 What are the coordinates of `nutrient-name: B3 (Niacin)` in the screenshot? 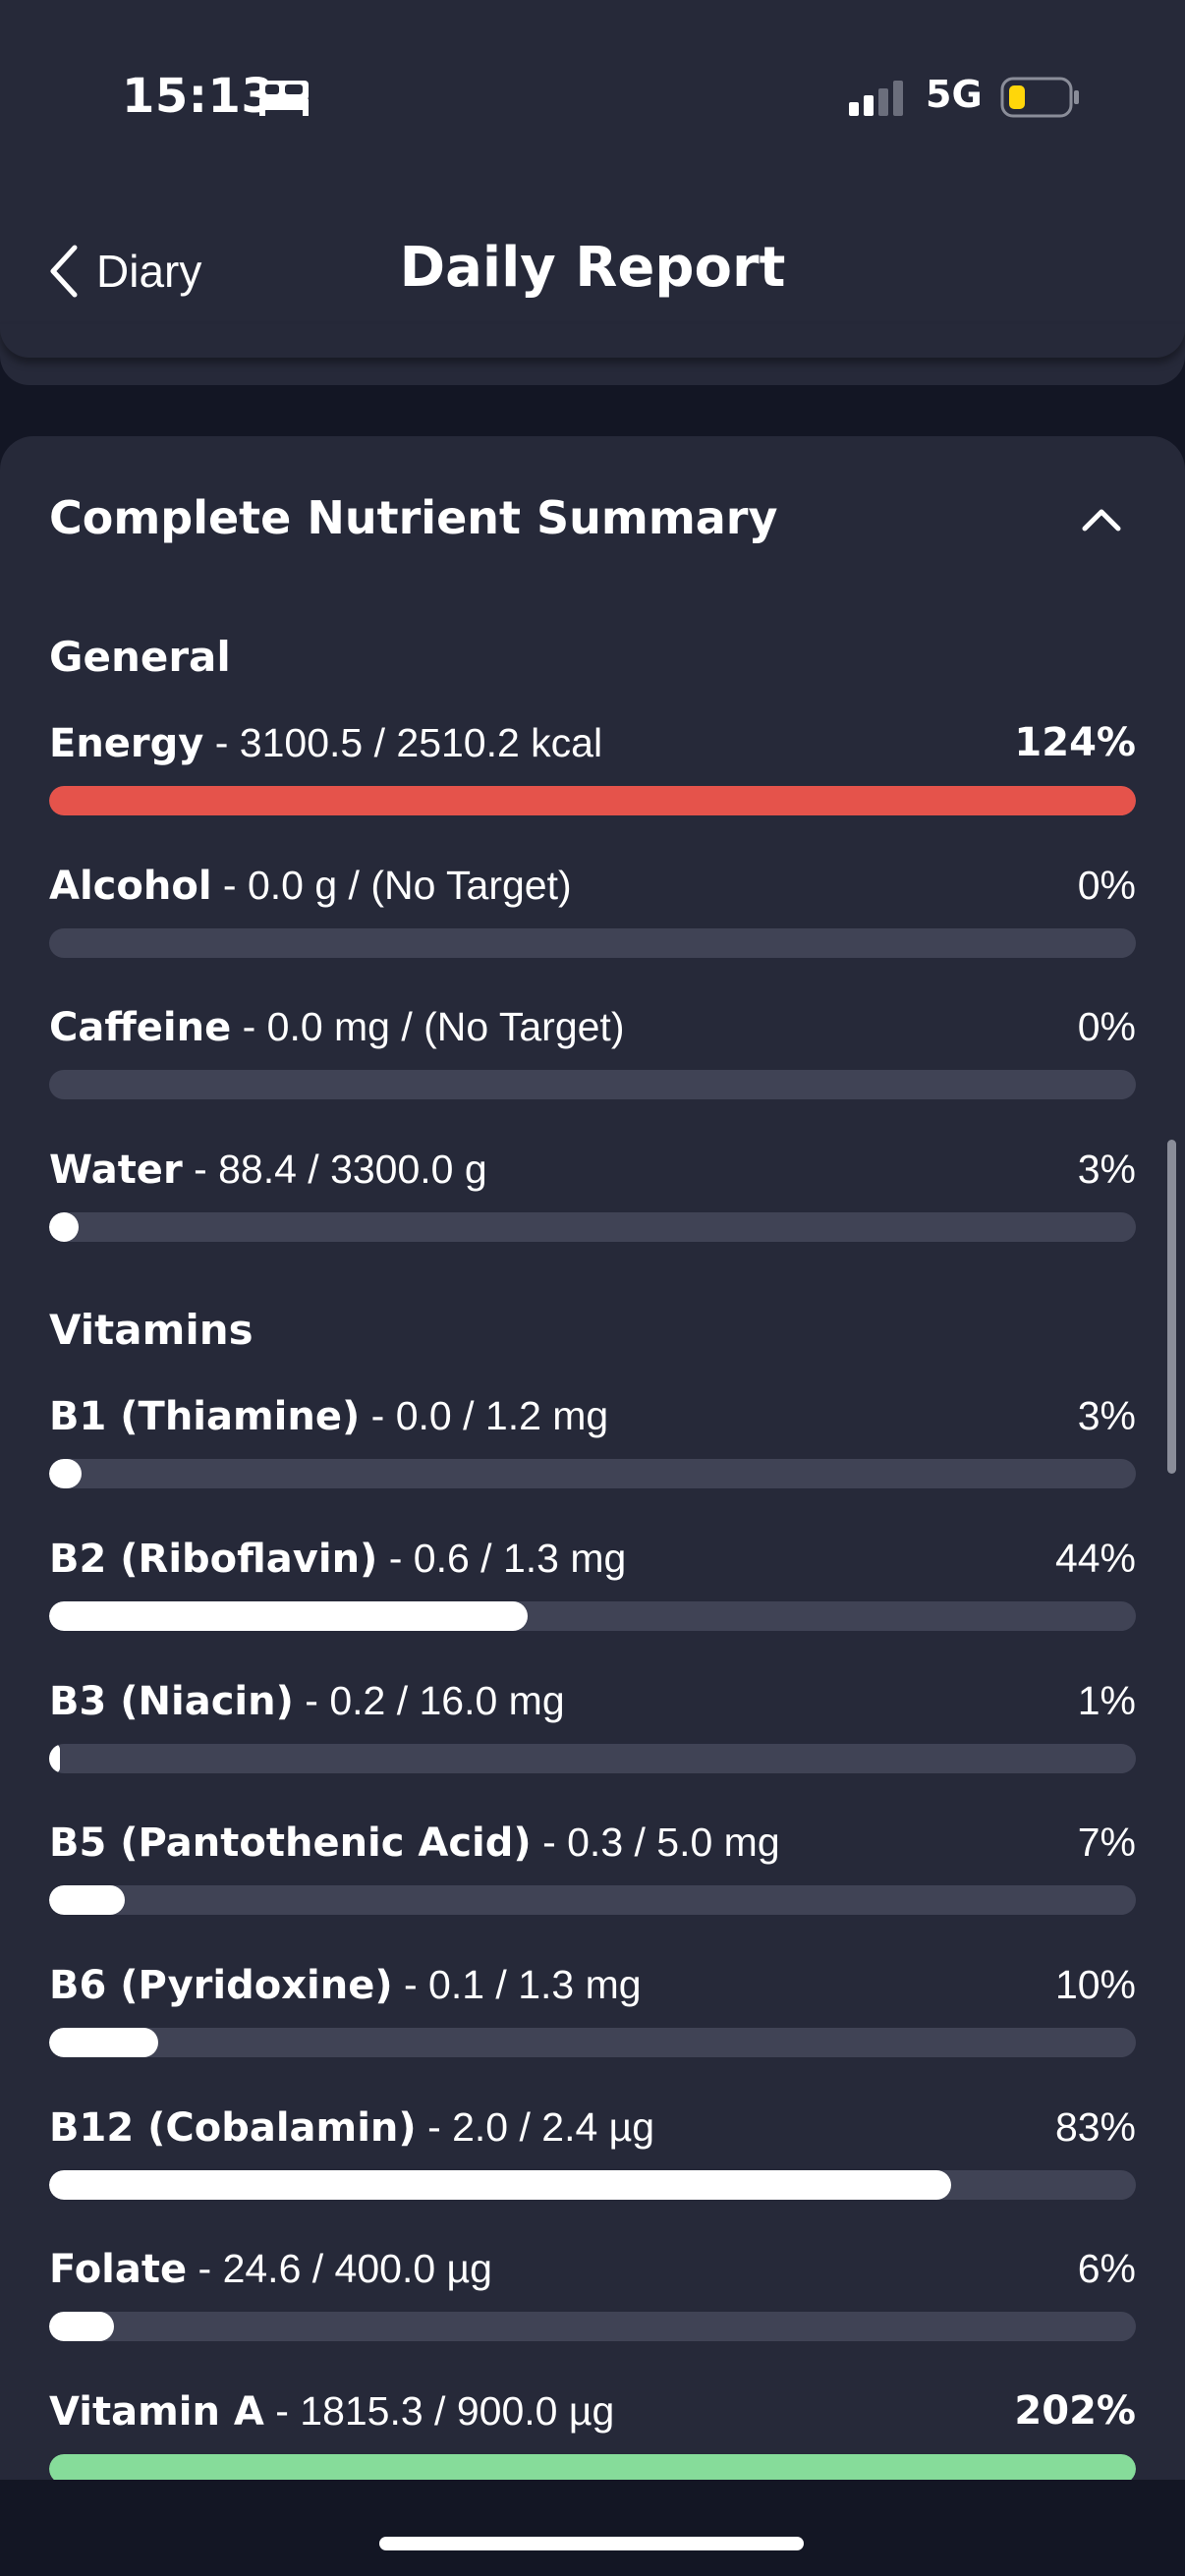 It's located at (171, 1701).